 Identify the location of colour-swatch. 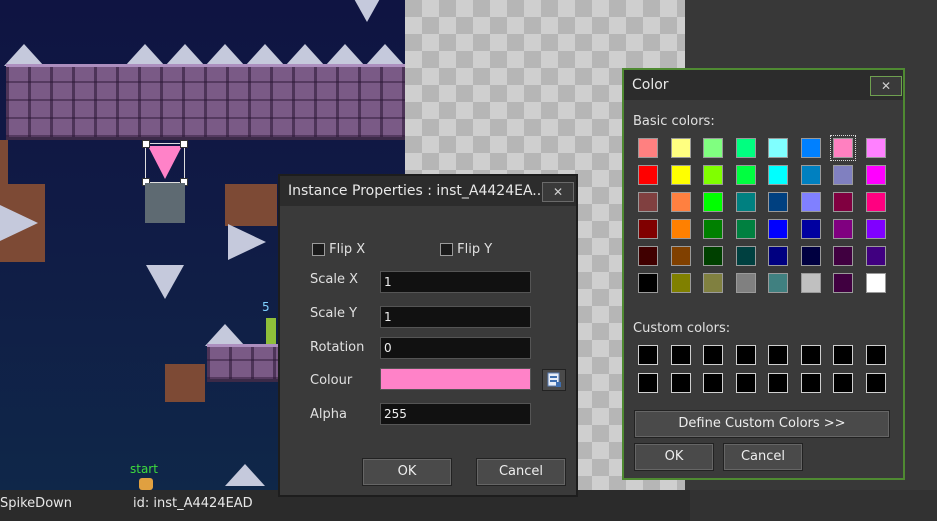
(455, 379).